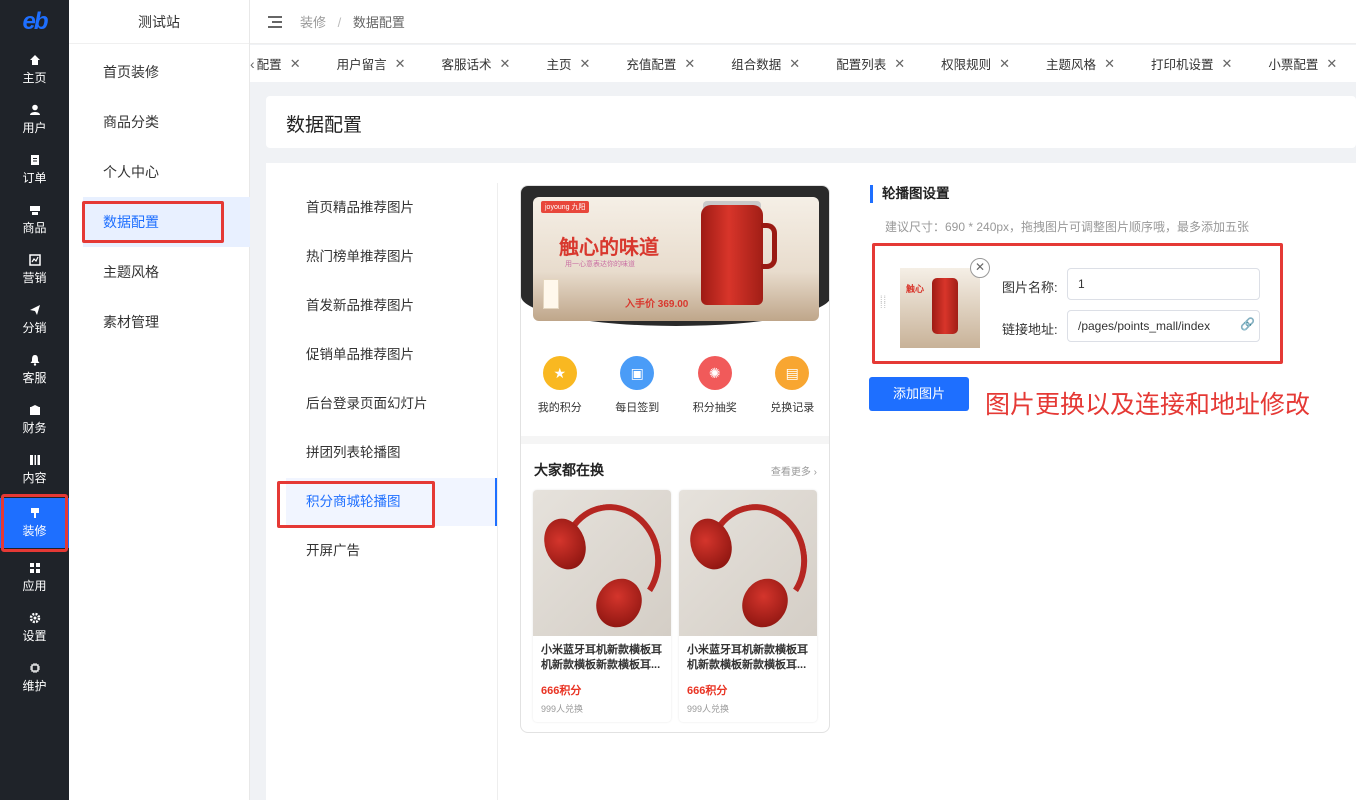 This screenshot has width=1356, height=800. What do you see at coordinates (1077, 303) in the screenshot?
I see `highlight-box-banner-item` at bounding box center [1077, 303].